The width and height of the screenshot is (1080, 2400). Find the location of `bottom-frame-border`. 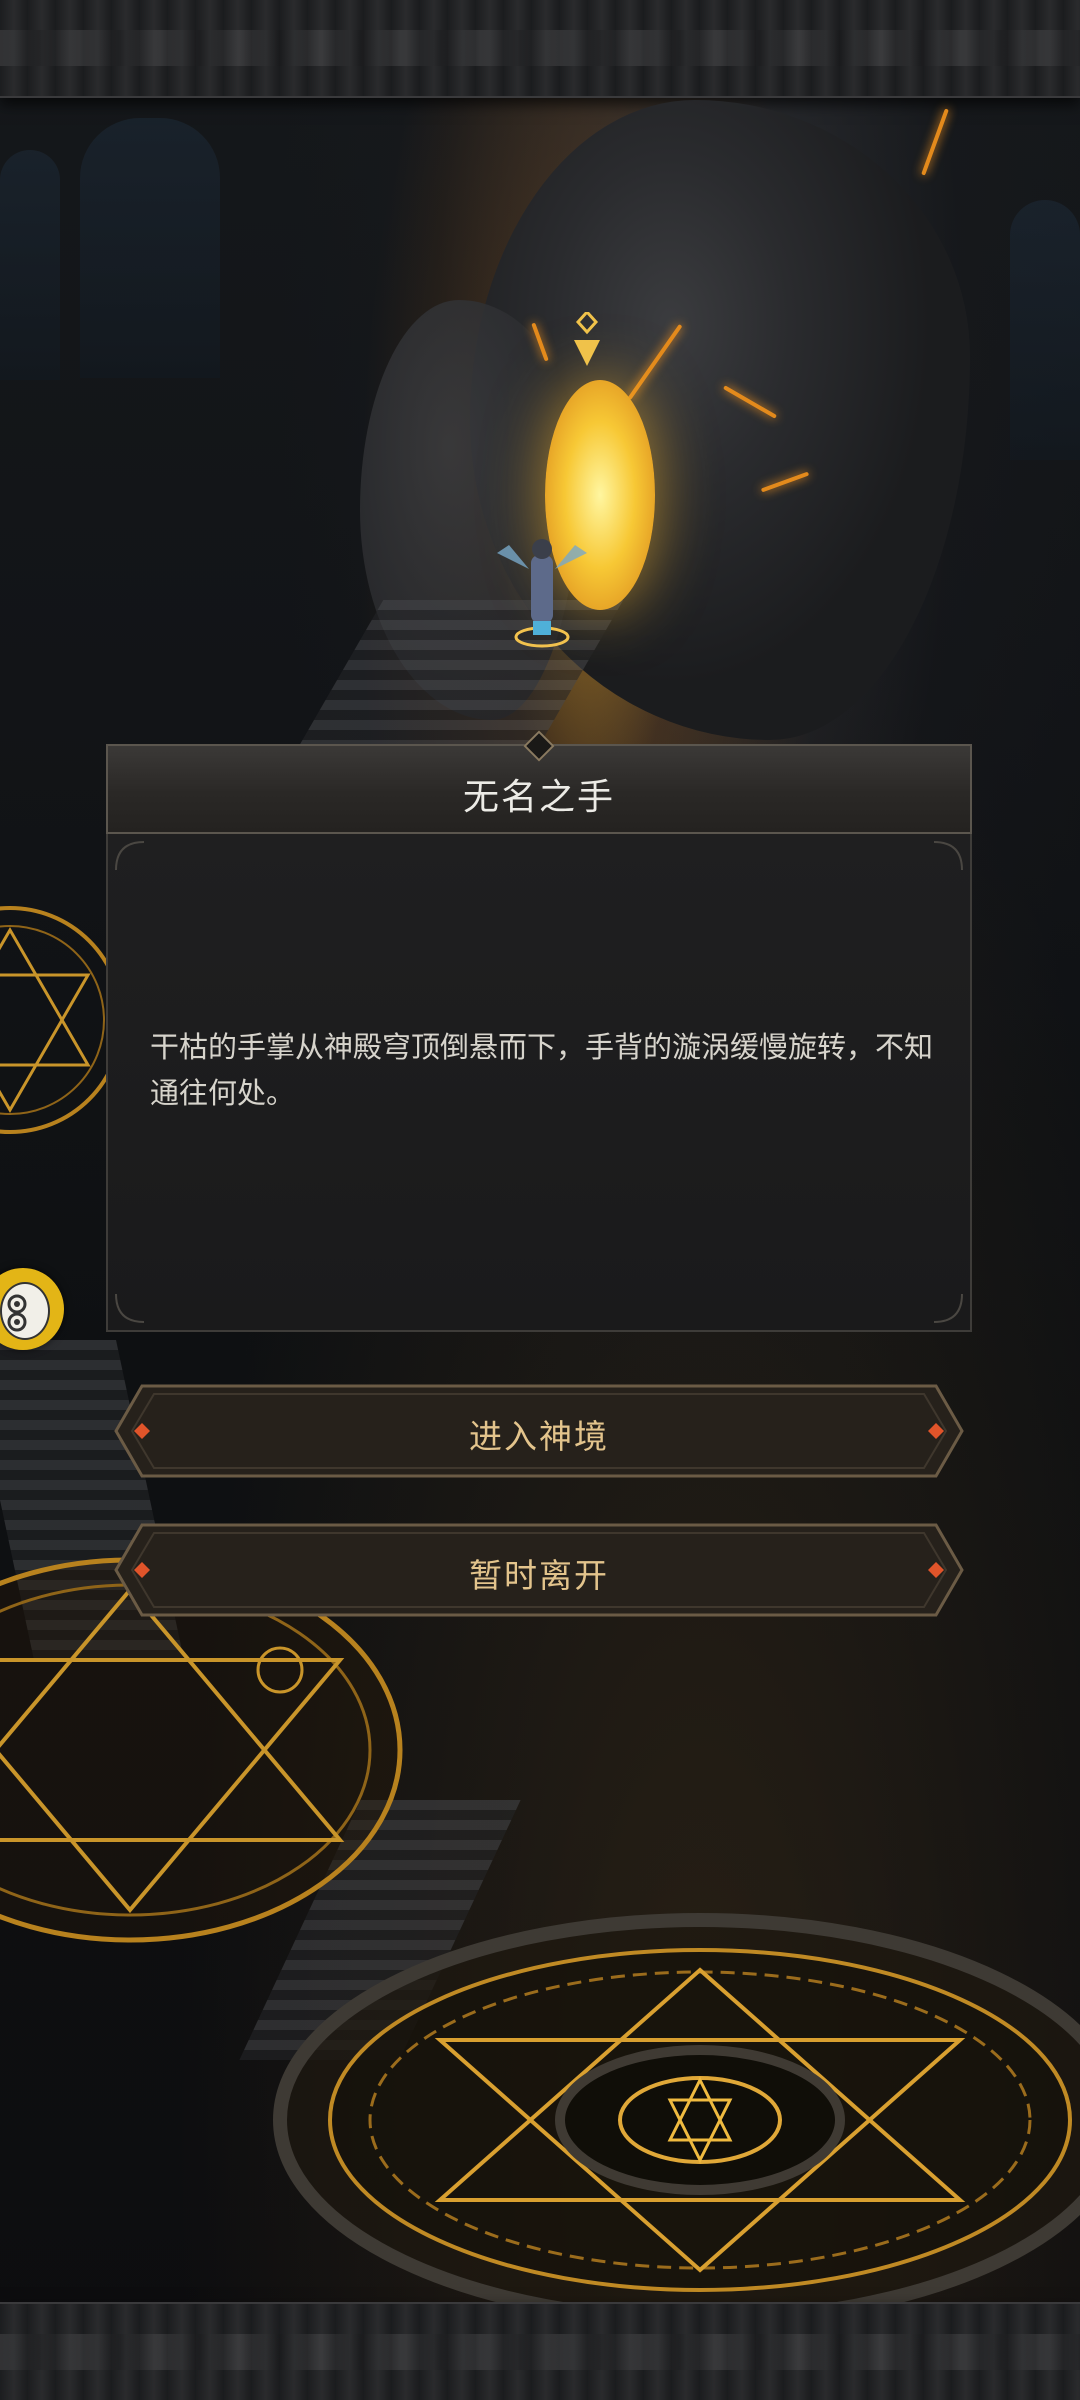

bottom-frame-border is located at coordinates (540, 2351).